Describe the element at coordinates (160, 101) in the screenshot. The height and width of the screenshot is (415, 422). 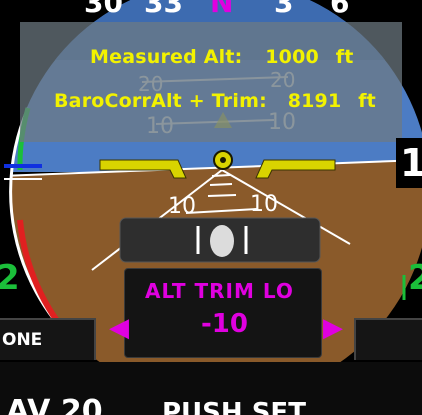
I see `baro-corr-alt-label: BaroCorrAlt + Trim:` at that location.